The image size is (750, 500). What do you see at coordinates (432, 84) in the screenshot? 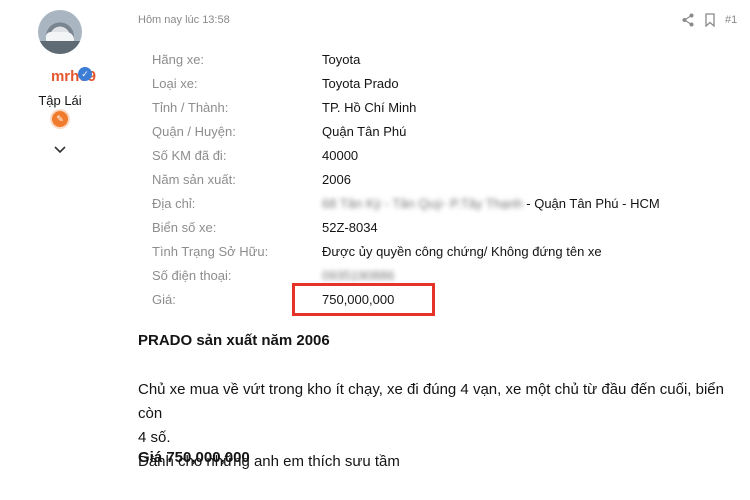
I see `detail-row-model: Loại xe: Toyota Prado` at bounding box center [432, 84].